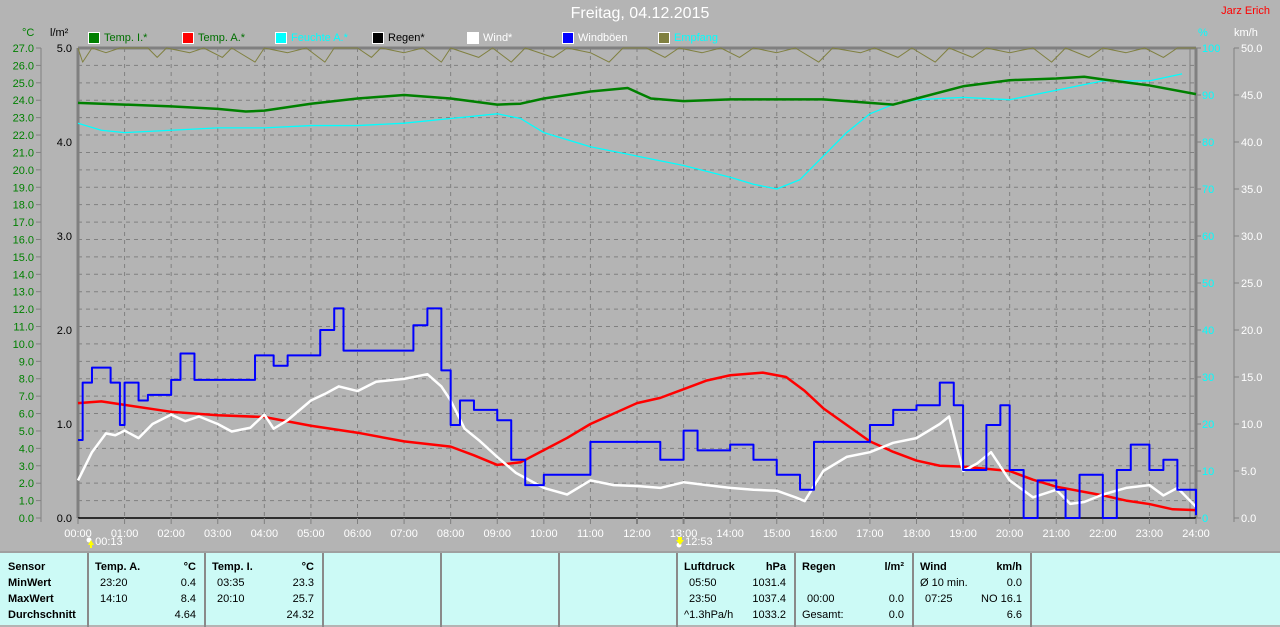  Describe the element at coordinates (1103, 534) in the screenshot. I see `x-tick-label: 22:00` at that location.